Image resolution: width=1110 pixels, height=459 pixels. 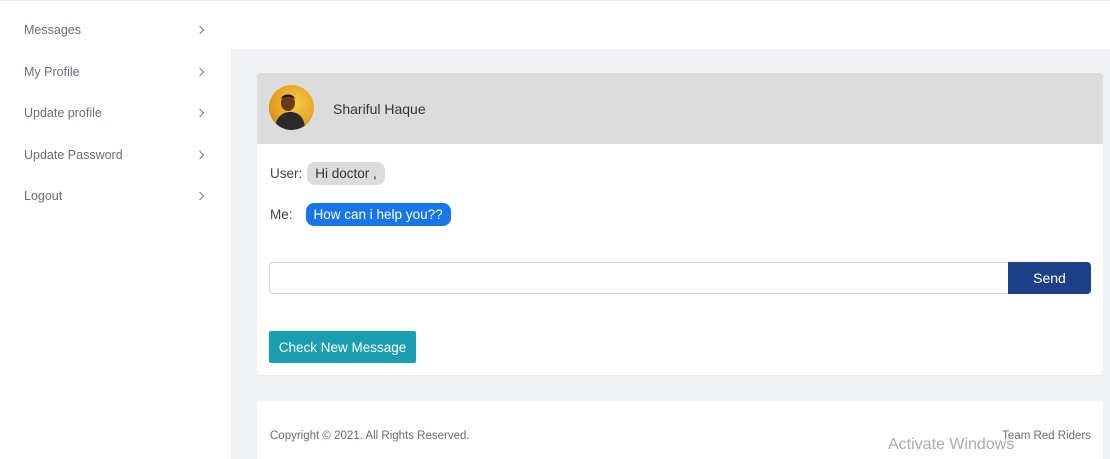 I want to click on message-bubble-user: Hi doctor ,, so click(x=346, y=173).